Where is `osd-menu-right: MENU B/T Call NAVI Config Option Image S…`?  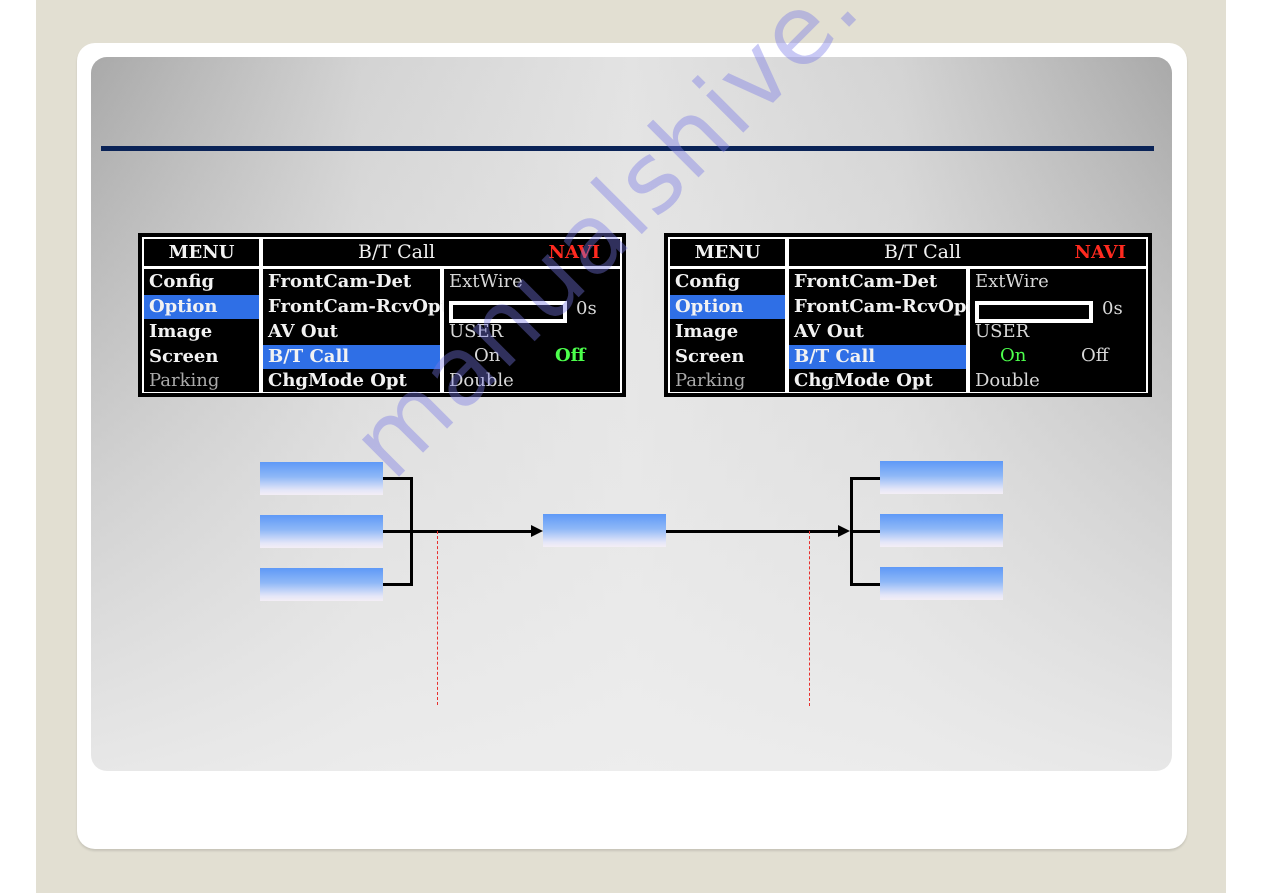 osd-menu-right: MENU B/T Call NAVI Config Option Image S… is located at coordinates (908, 315).